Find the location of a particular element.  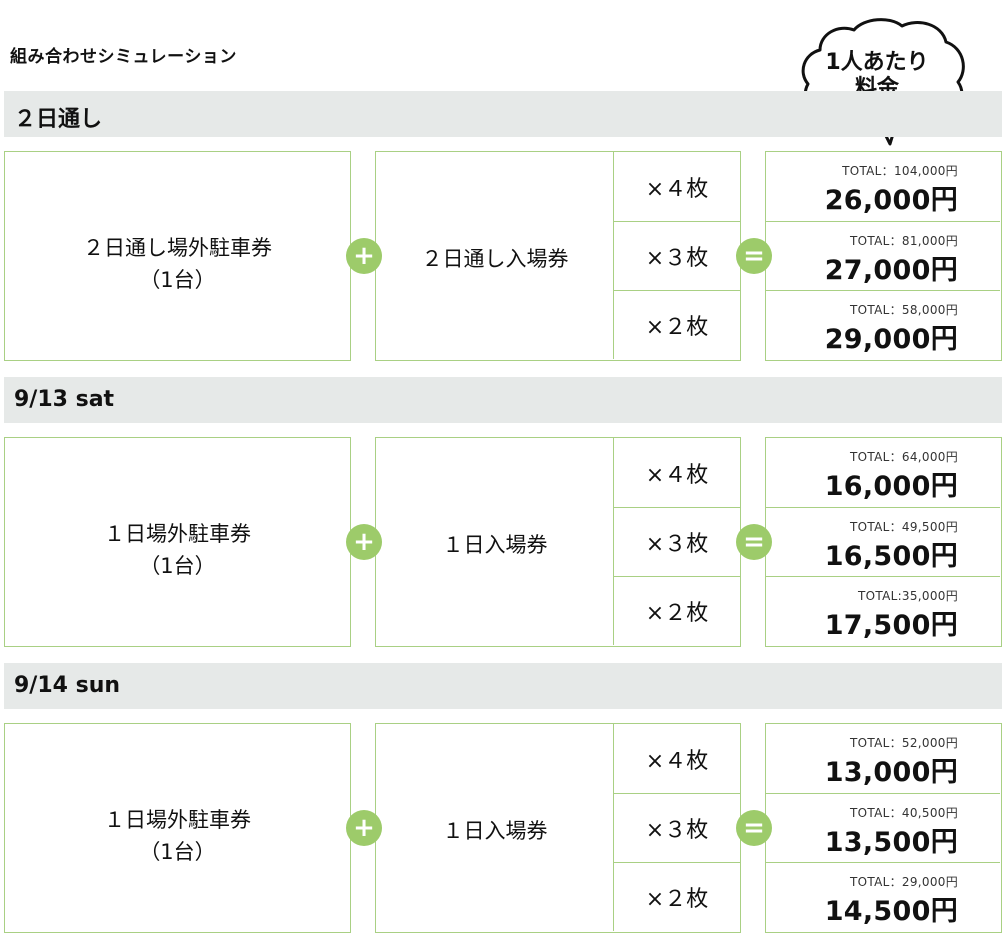

price-row: TOTAL：81,000円 27,000円 is located at coordinates (883, 255).